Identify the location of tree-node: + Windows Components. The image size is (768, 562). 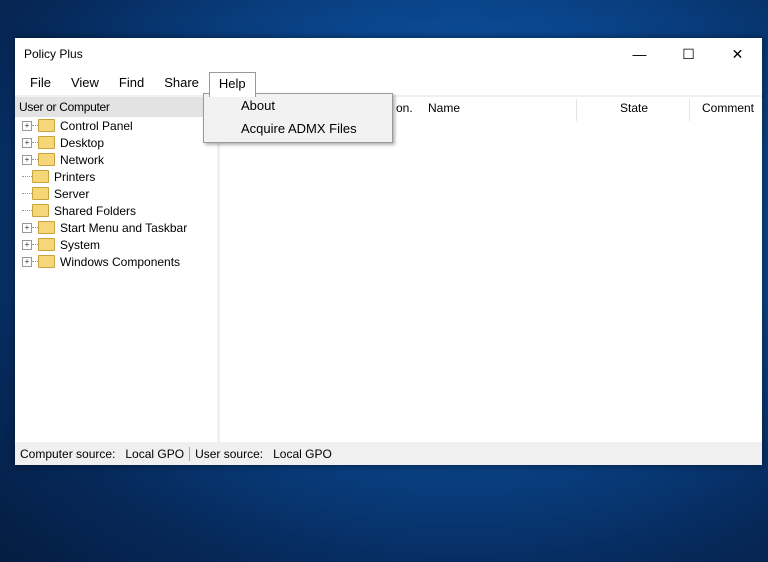
(116, 261).